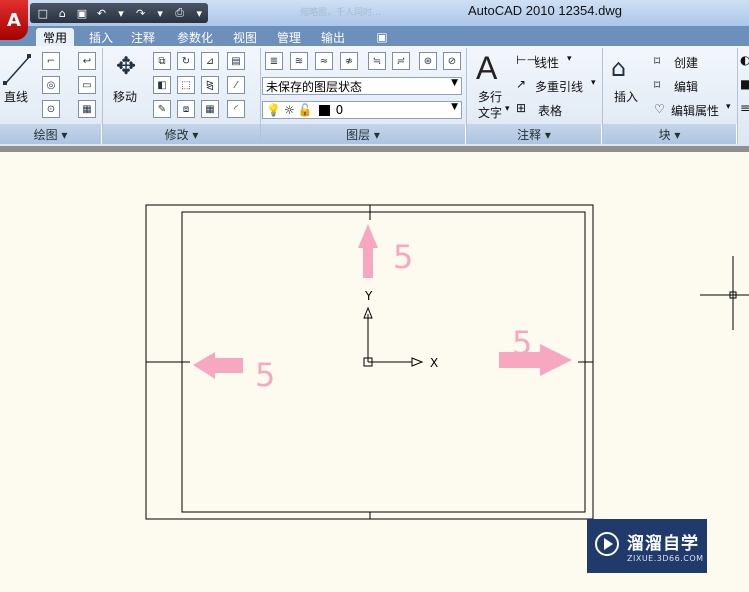 This screenshot has width=749, height=592. I want to click on edit-attribute-icon: ♡, so click(659, 109).